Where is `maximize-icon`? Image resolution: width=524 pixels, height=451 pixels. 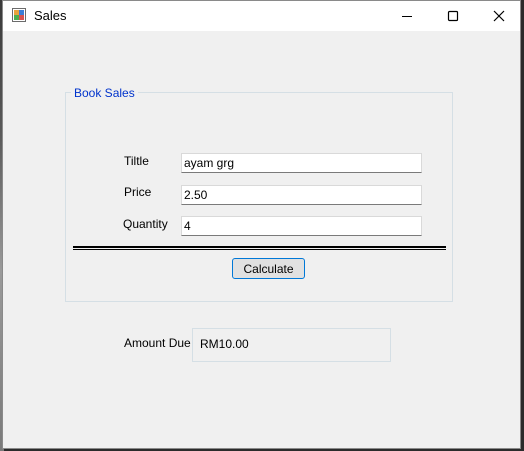 maximize-icon is located at coordinates (453, 16).